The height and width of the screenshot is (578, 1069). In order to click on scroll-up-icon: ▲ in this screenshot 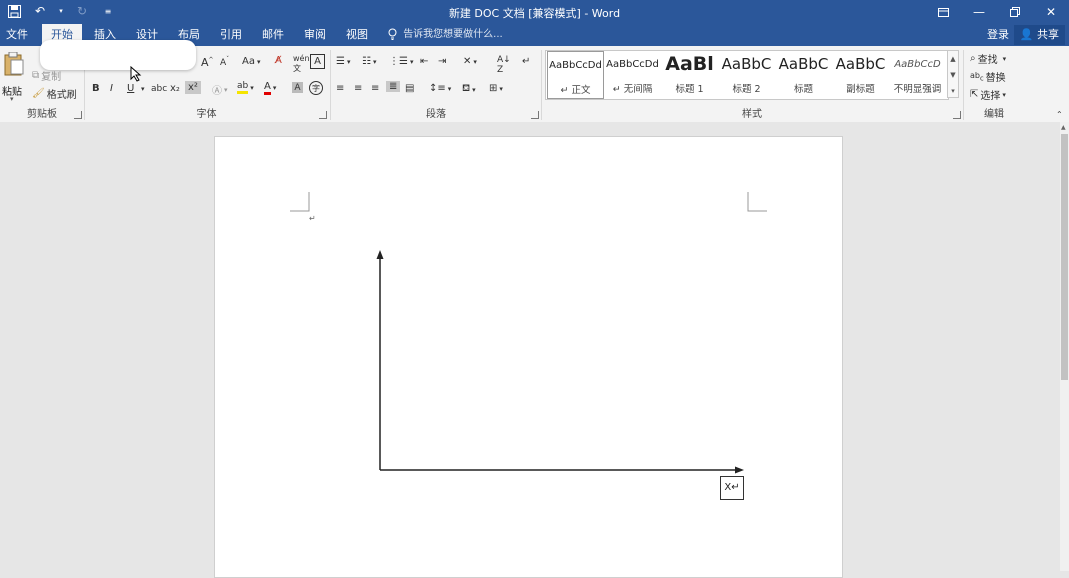, I will do `click(1063, 127)`.